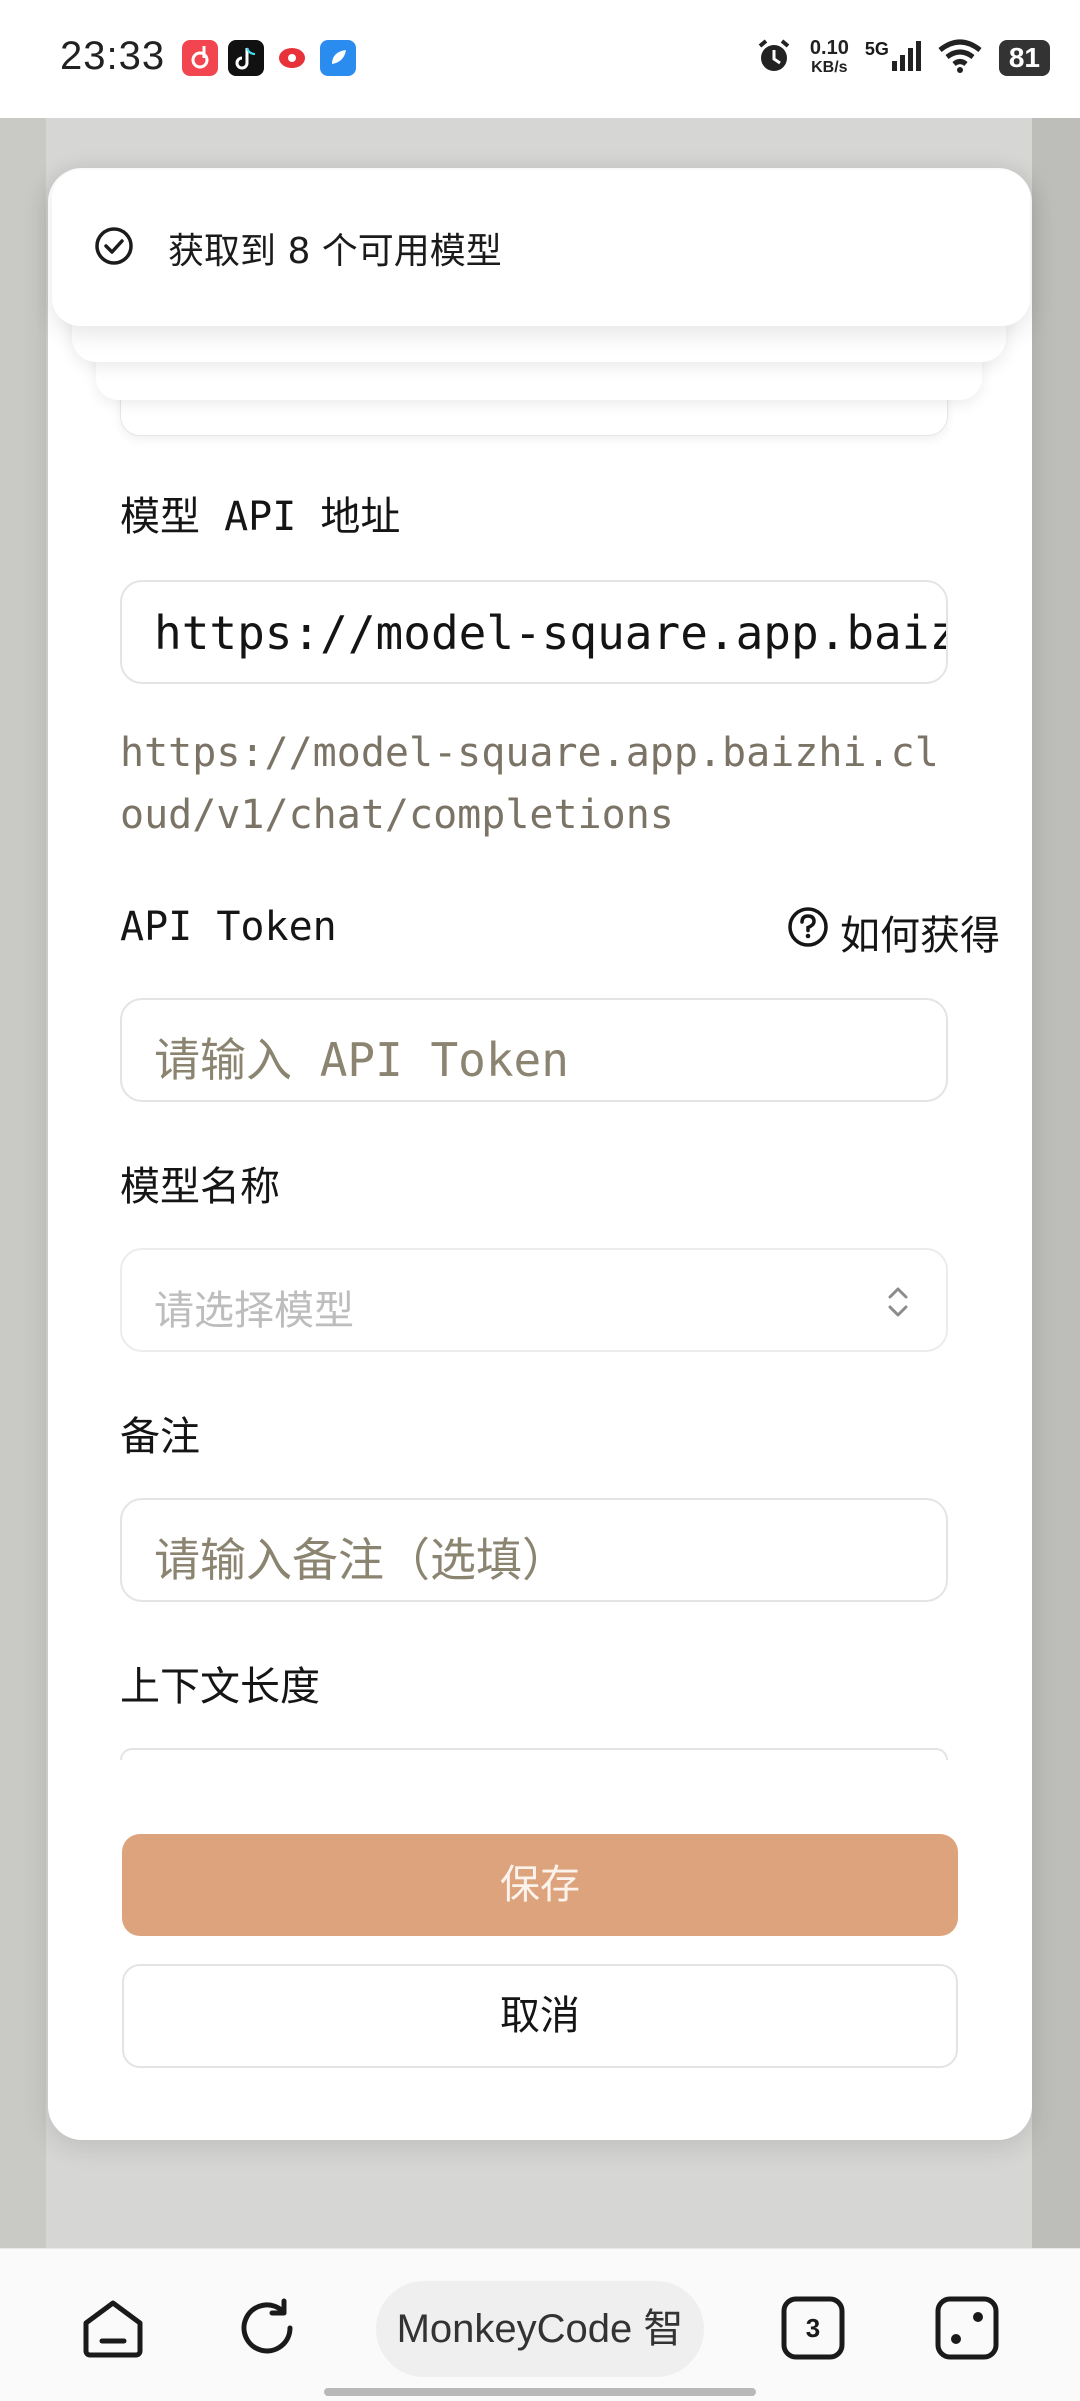 This screenshot has height=2401, width=1080. I want to click on home-icon, so click(113, 2328).